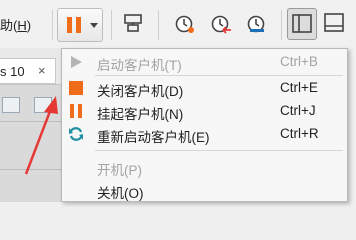 The image size is (356, 240). Describe the element at coordinates (299, 133) in the screenshot. I see `menu-item-shortcut: Ctrl+R` at that location.